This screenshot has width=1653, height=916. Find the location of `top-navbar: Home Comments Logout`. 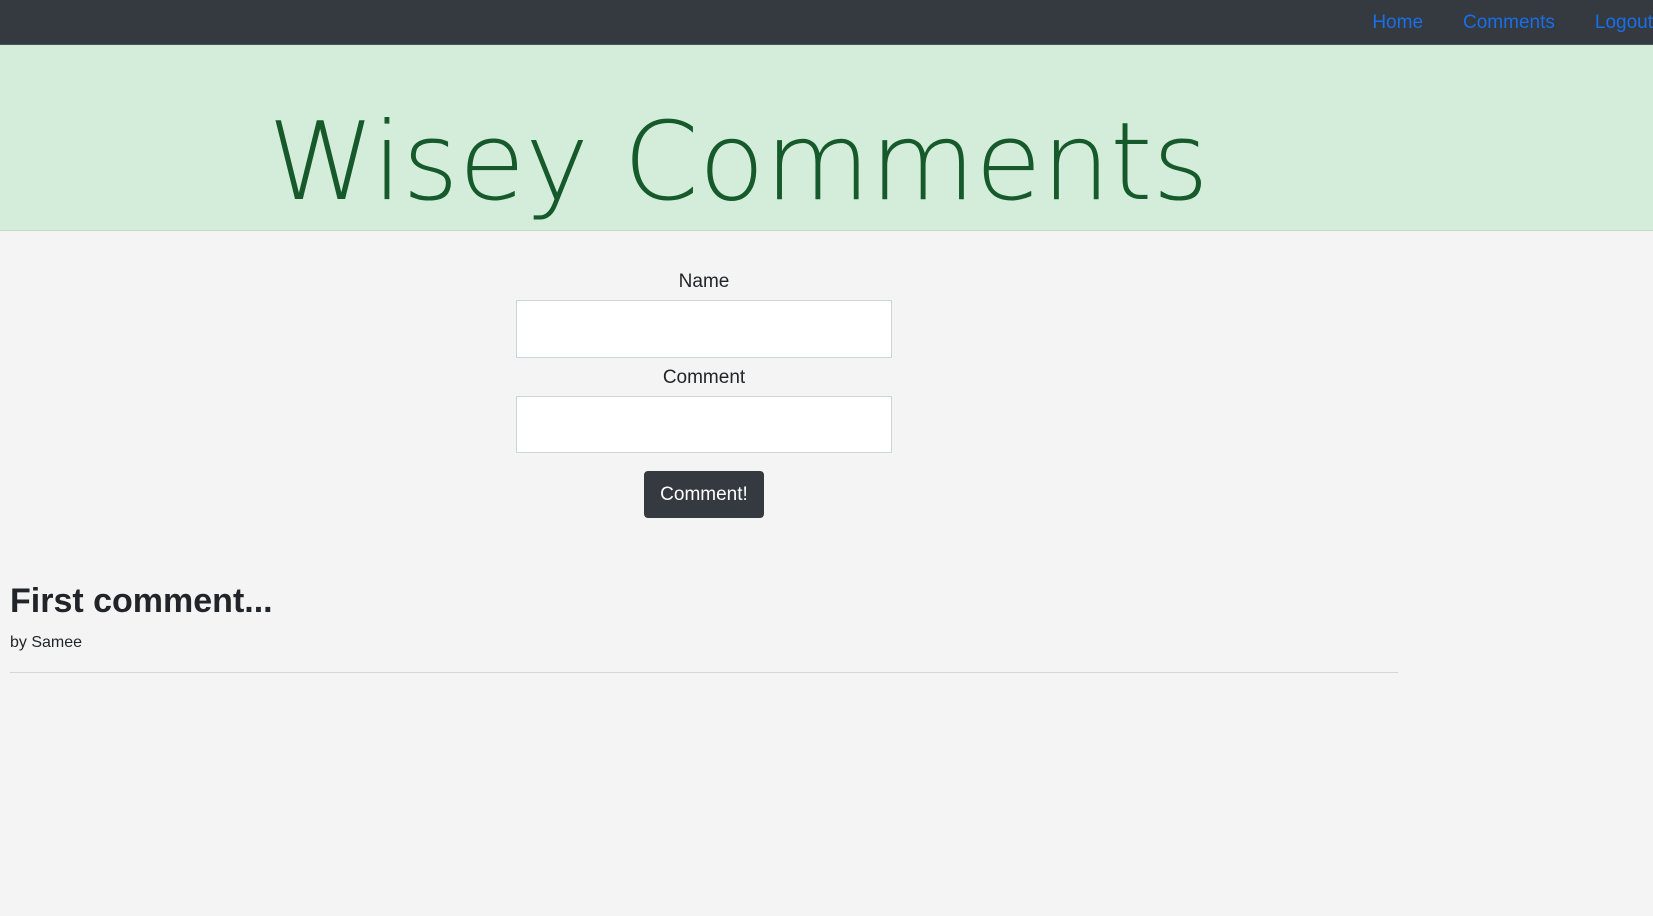

top-navbar: Home Comments Logout is located at coordinates (826, 22).